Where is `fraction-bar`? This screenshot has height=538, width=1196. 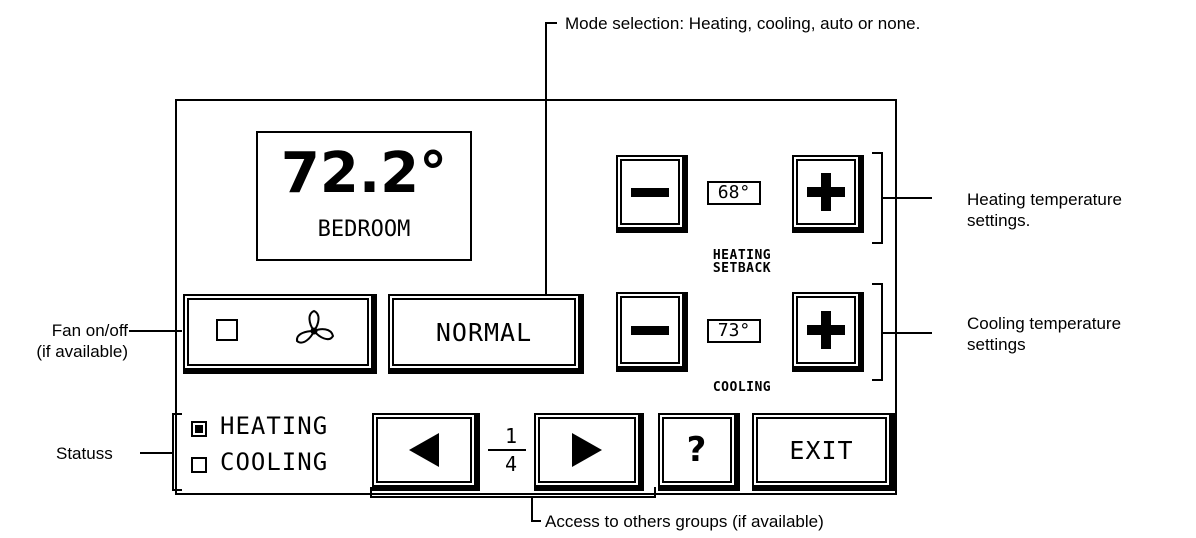 fraction-bar is located at coordinates (507, 450).